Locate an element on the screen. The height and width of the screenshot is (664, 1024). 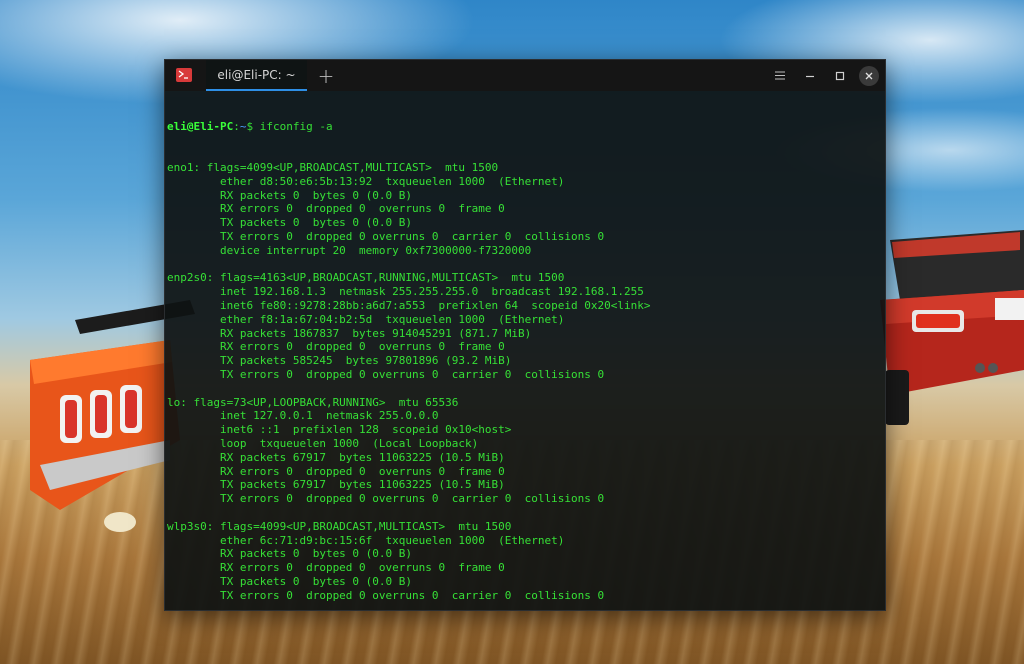
hamburger-menu-icon is located at coordinates (780, 75).